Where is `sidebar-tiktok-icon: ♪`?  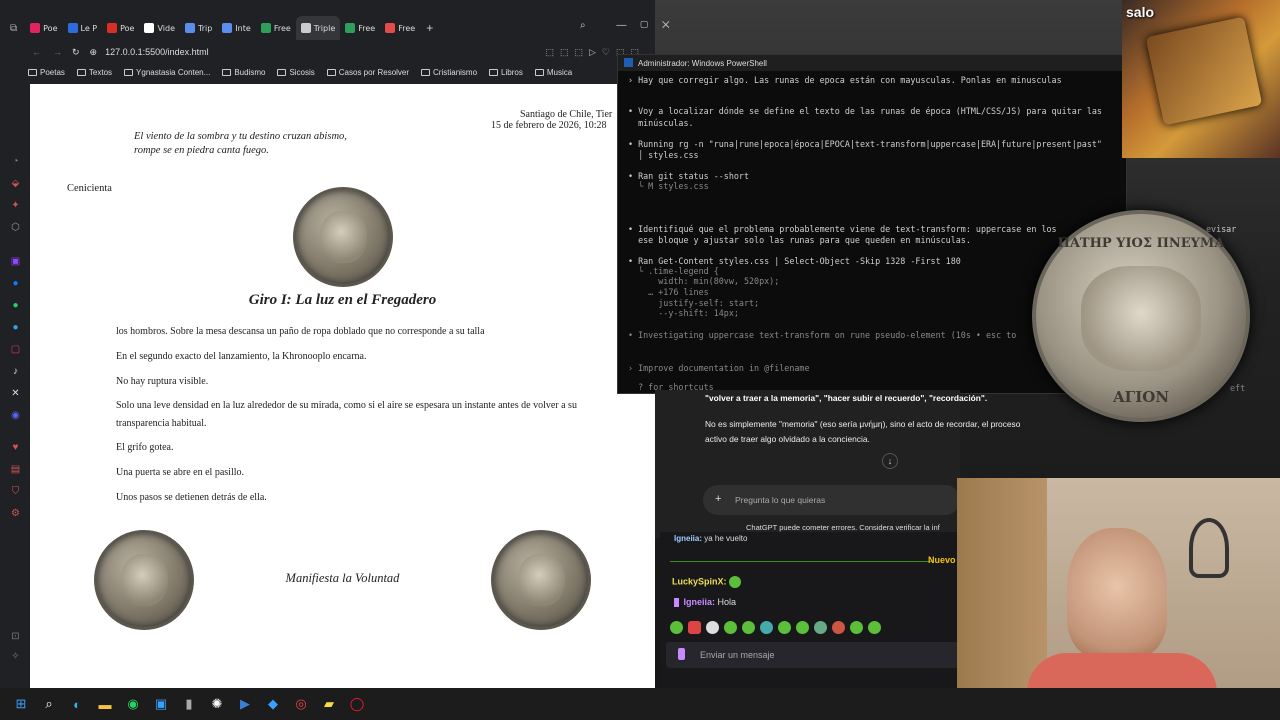 sidebar-tiktok-icon: ♪ is located at coordinates (15, 371).